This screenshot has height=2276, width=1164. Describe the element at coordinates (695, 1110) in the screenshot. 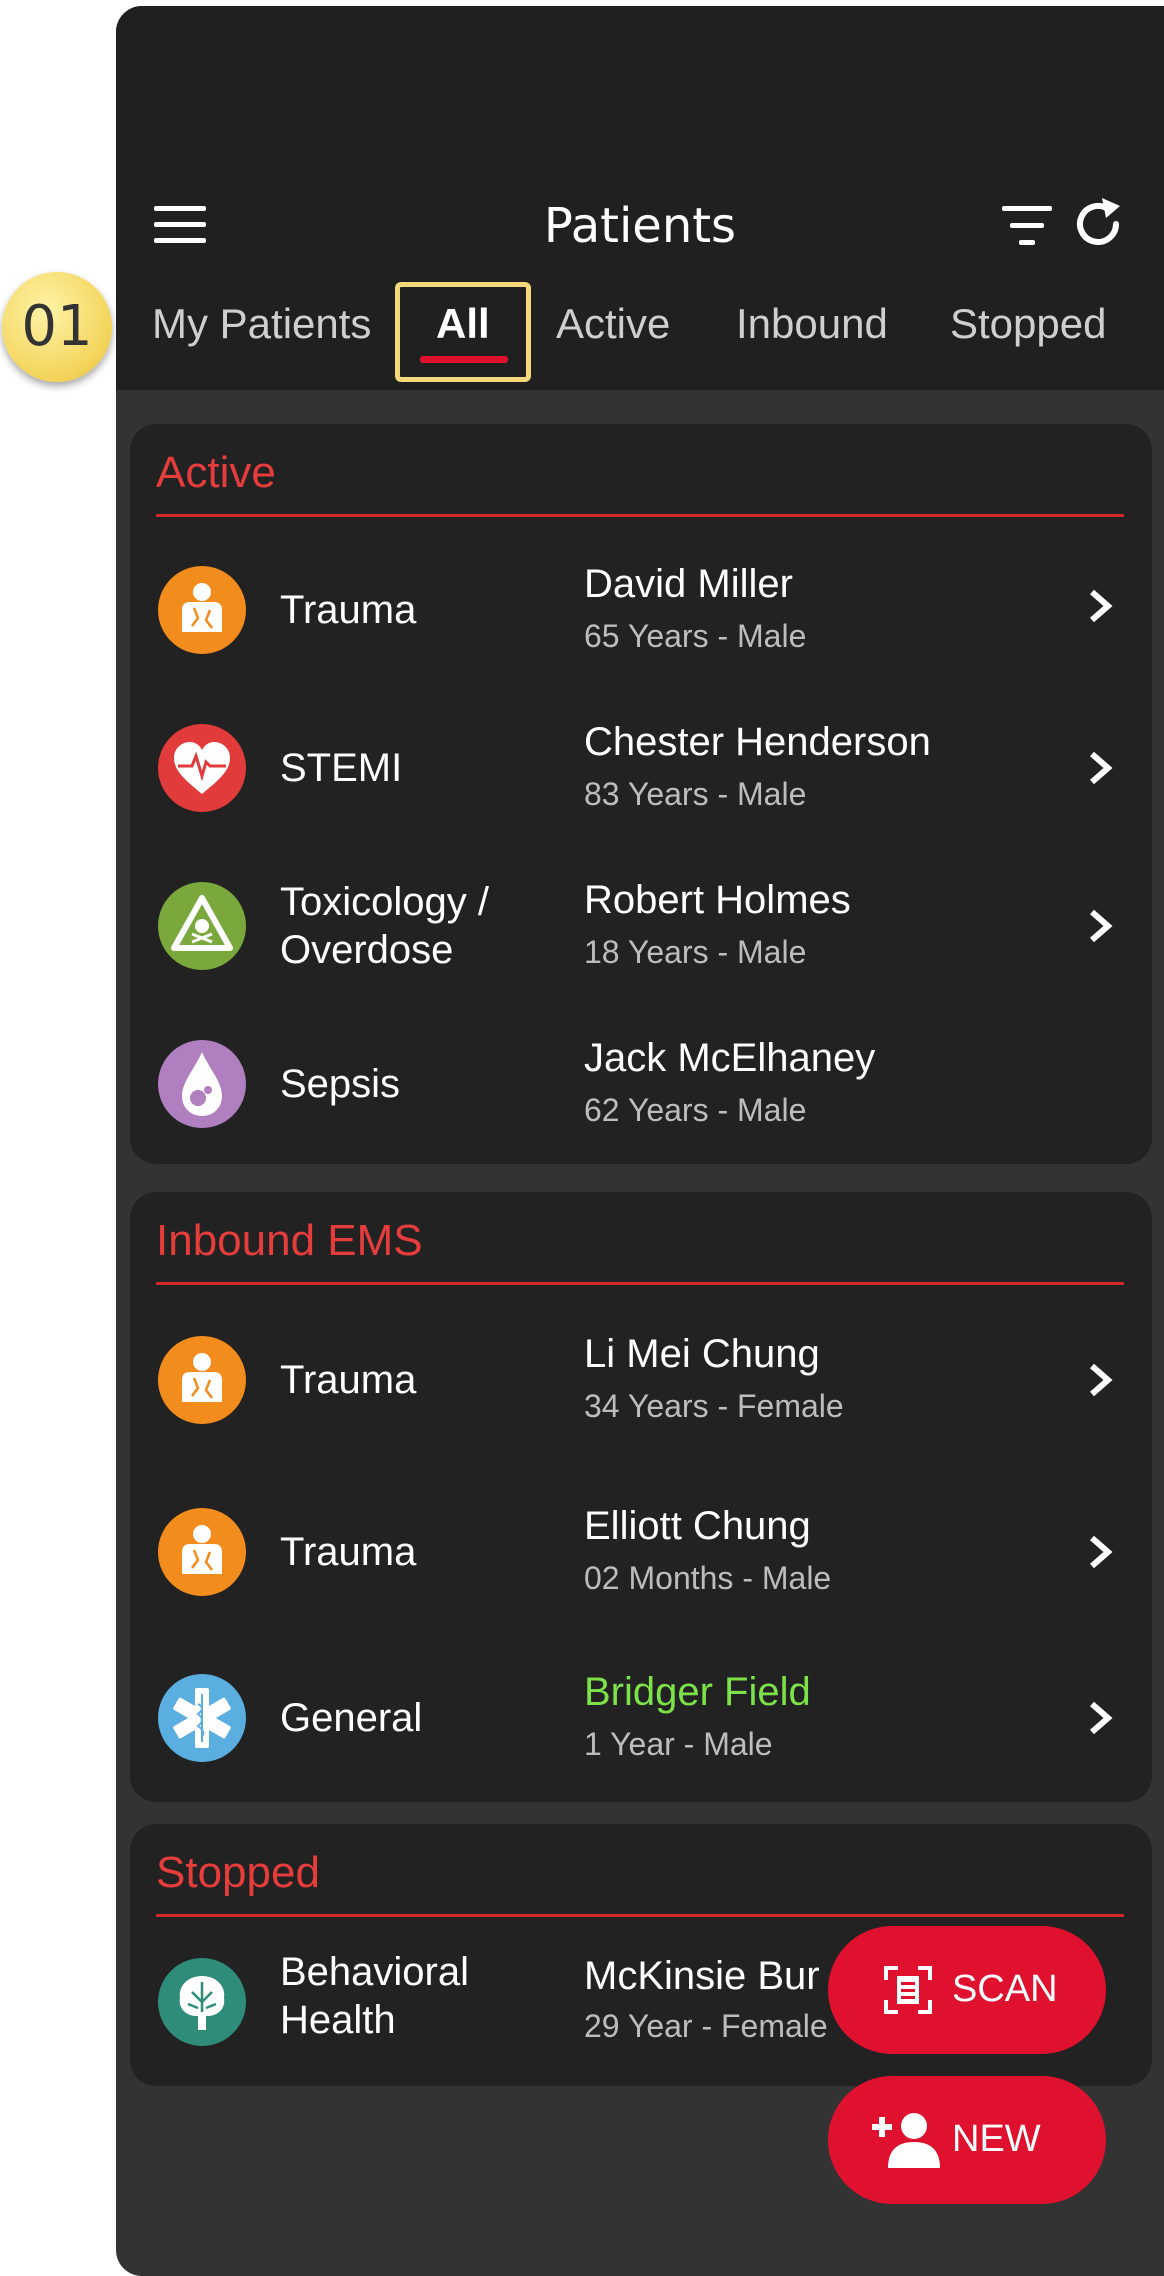

I see `patient-age-sex: 62 Years - Male` at that location.